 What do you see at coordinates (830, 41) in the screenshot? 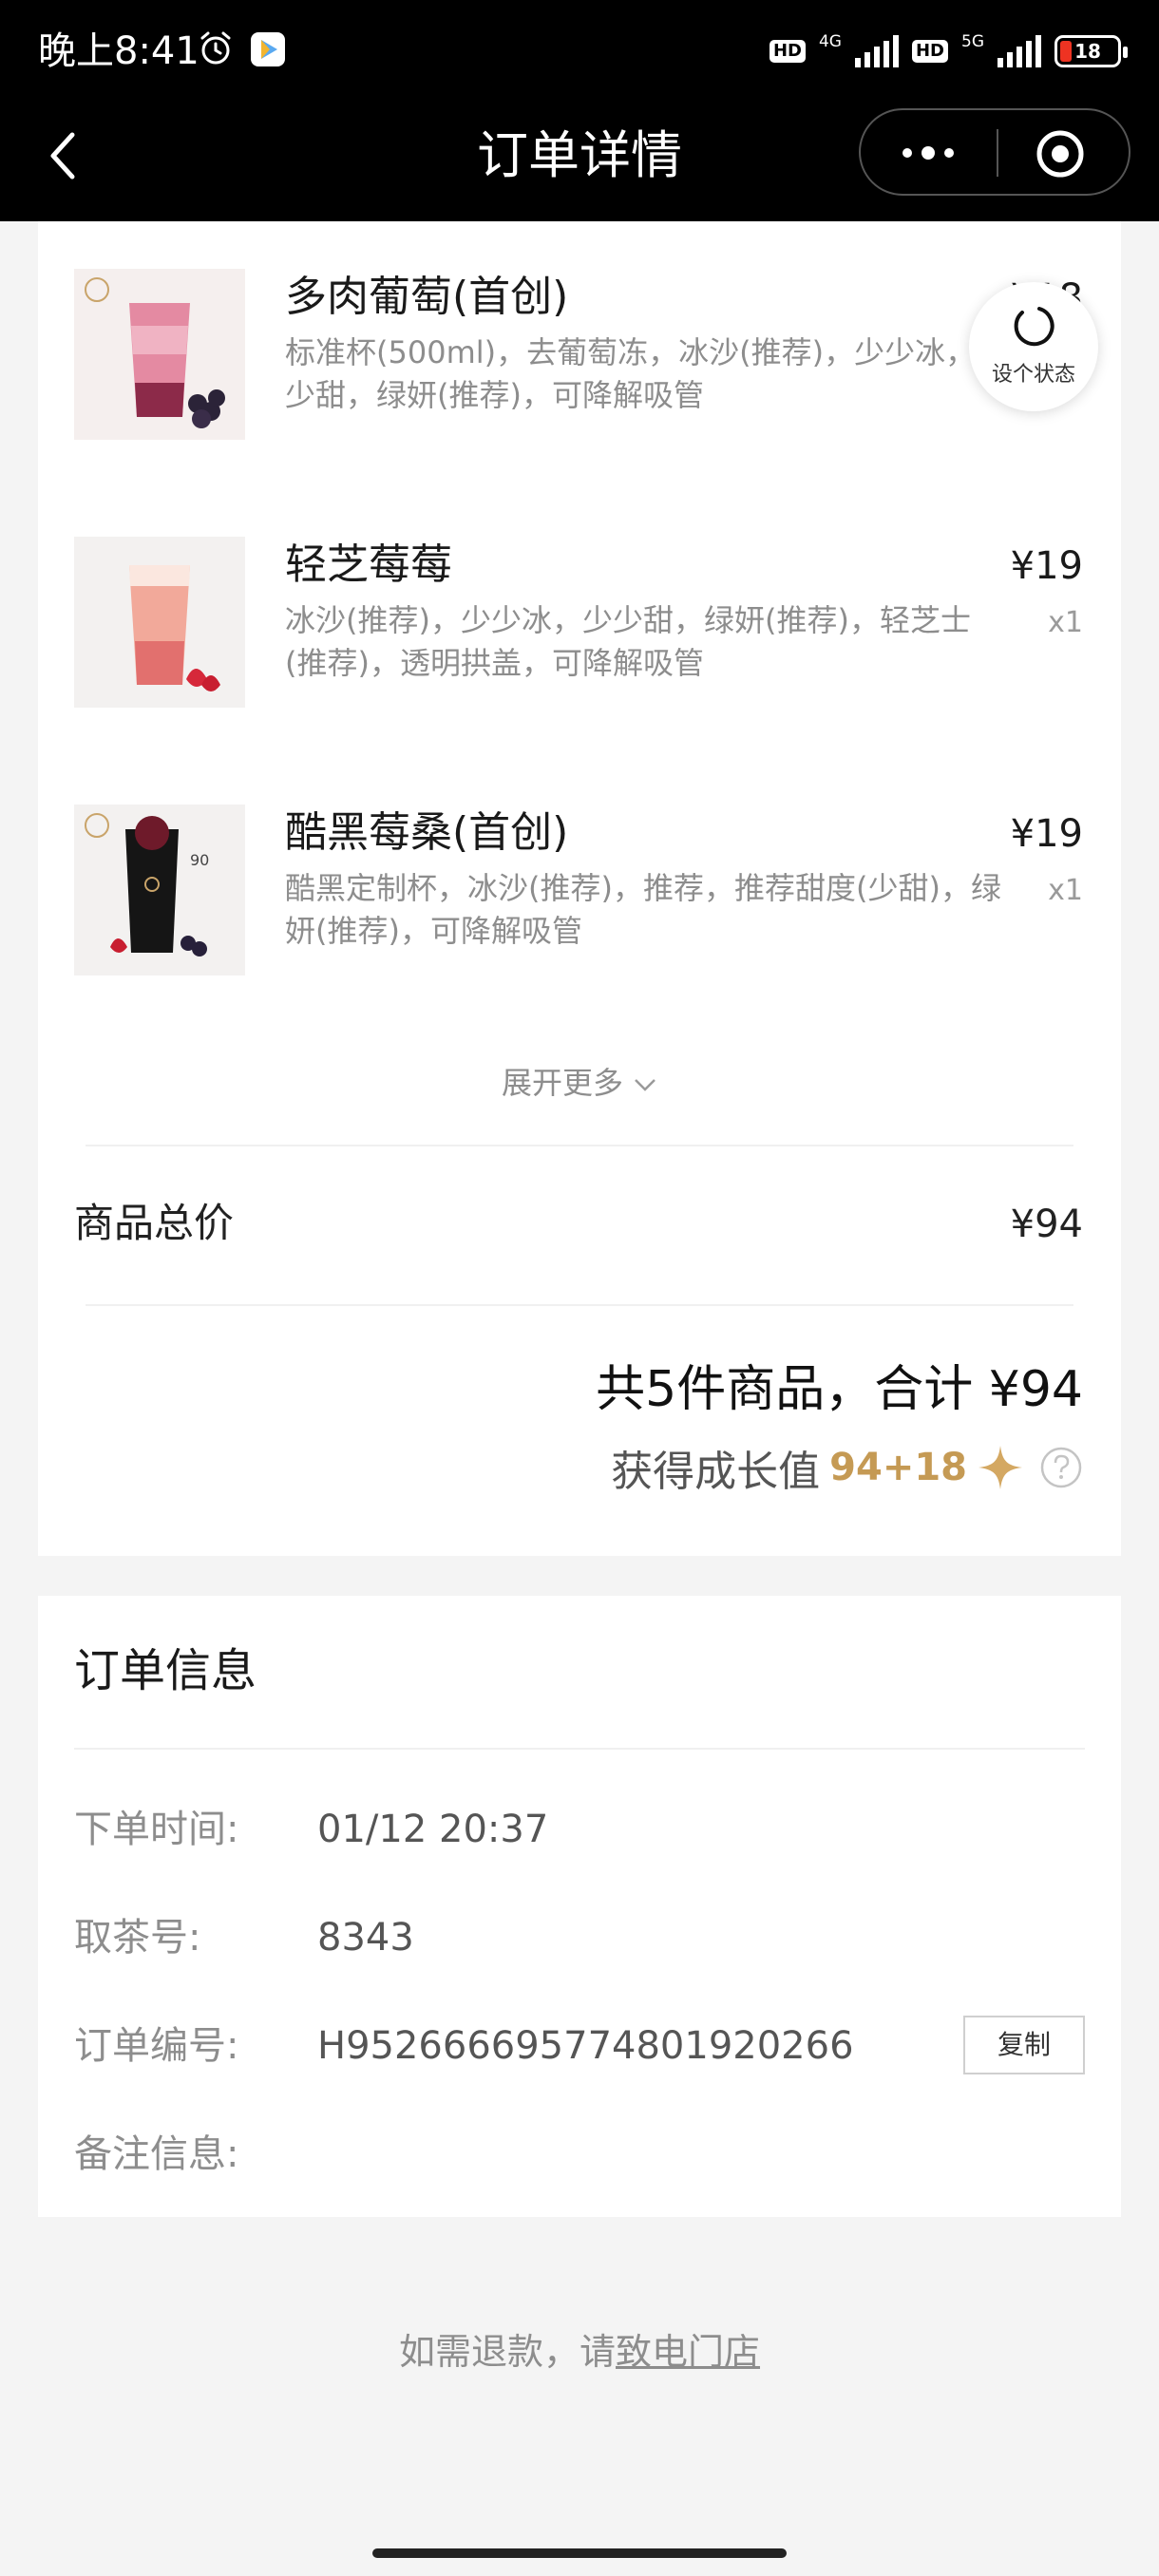
I see `network-type: 4G` at bounding box center [830, 41].